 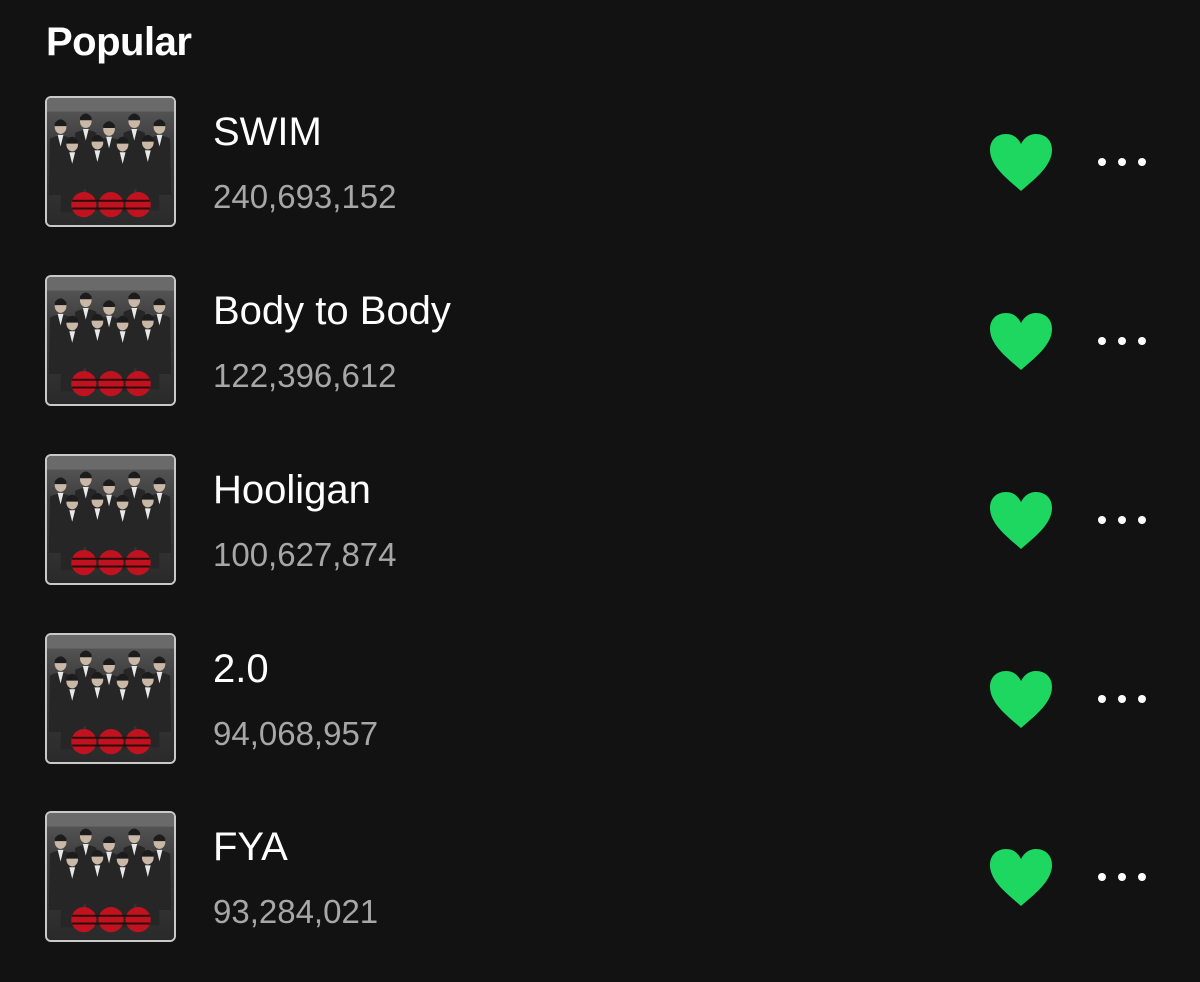 I want to click on track-title: SWIM, so click(x=267, y=132).